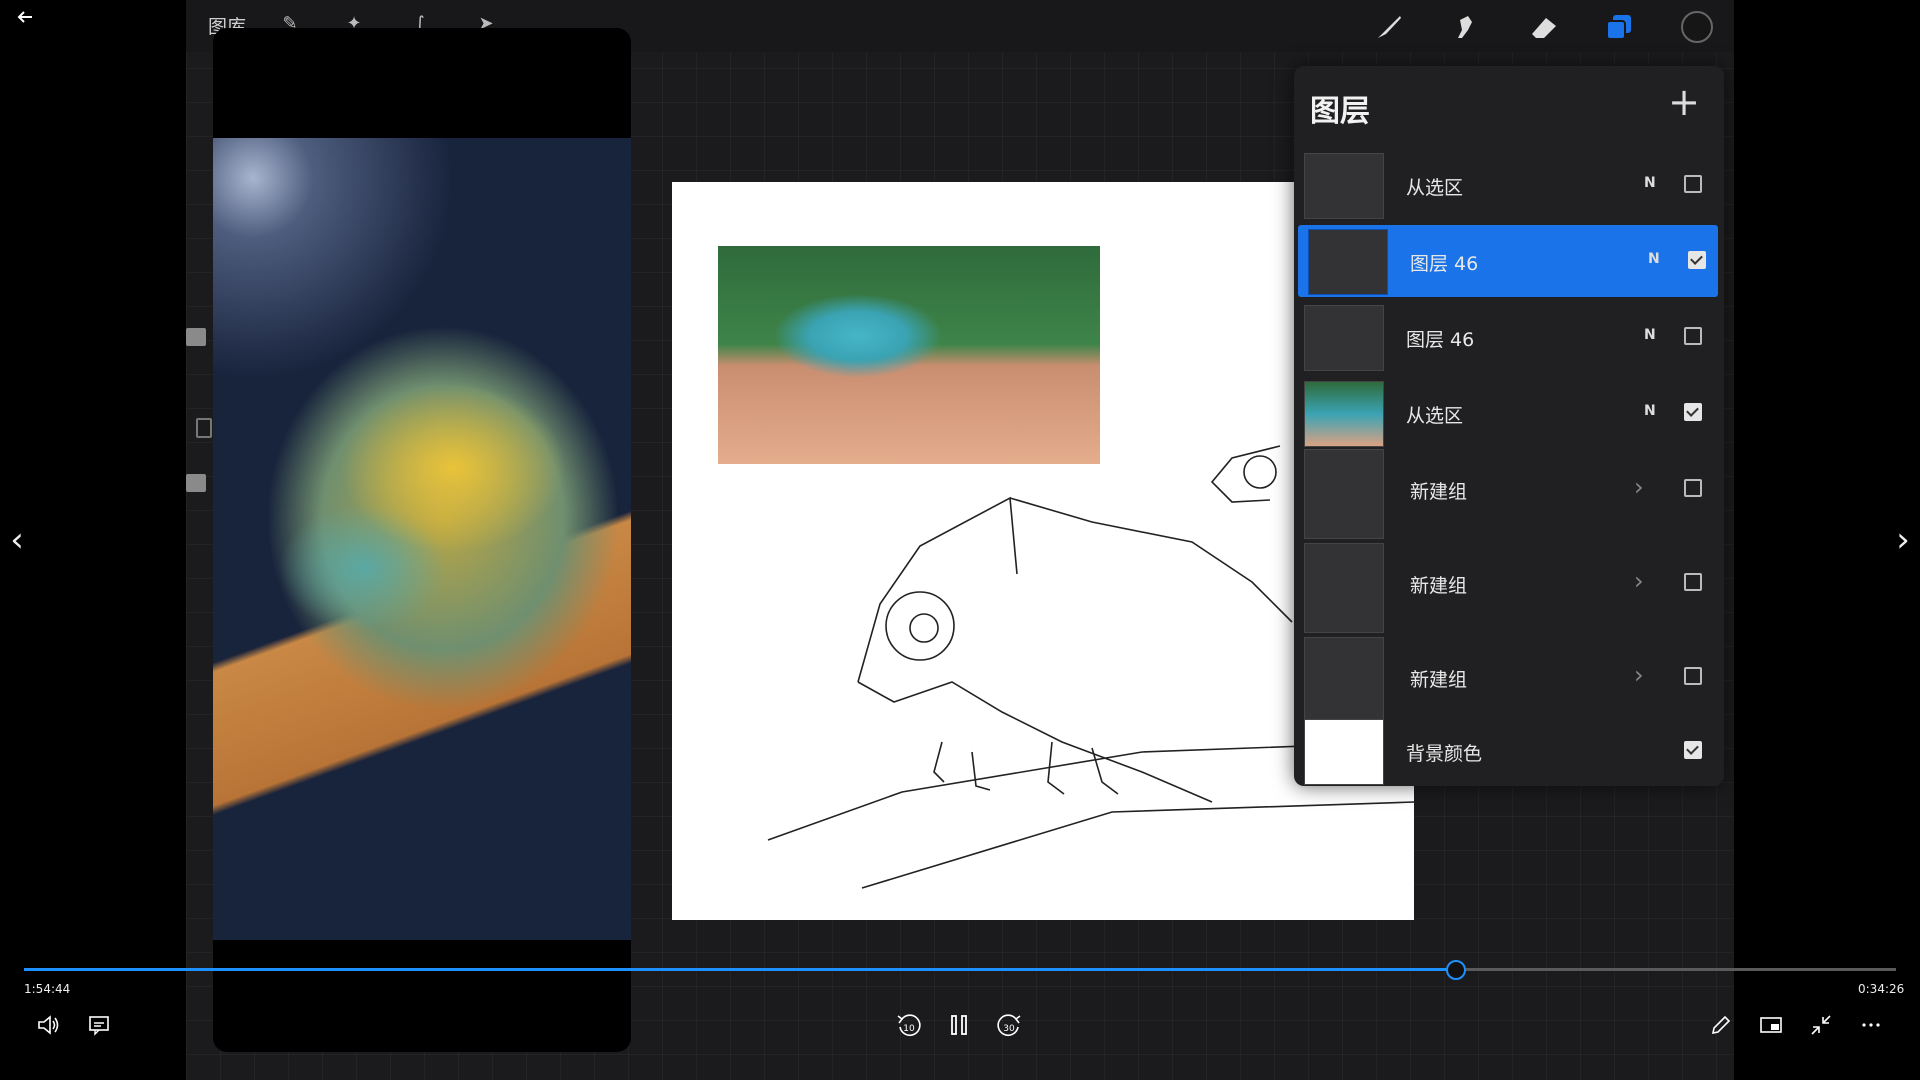  I want to click on subtitles-icon, so click(99, 1025).